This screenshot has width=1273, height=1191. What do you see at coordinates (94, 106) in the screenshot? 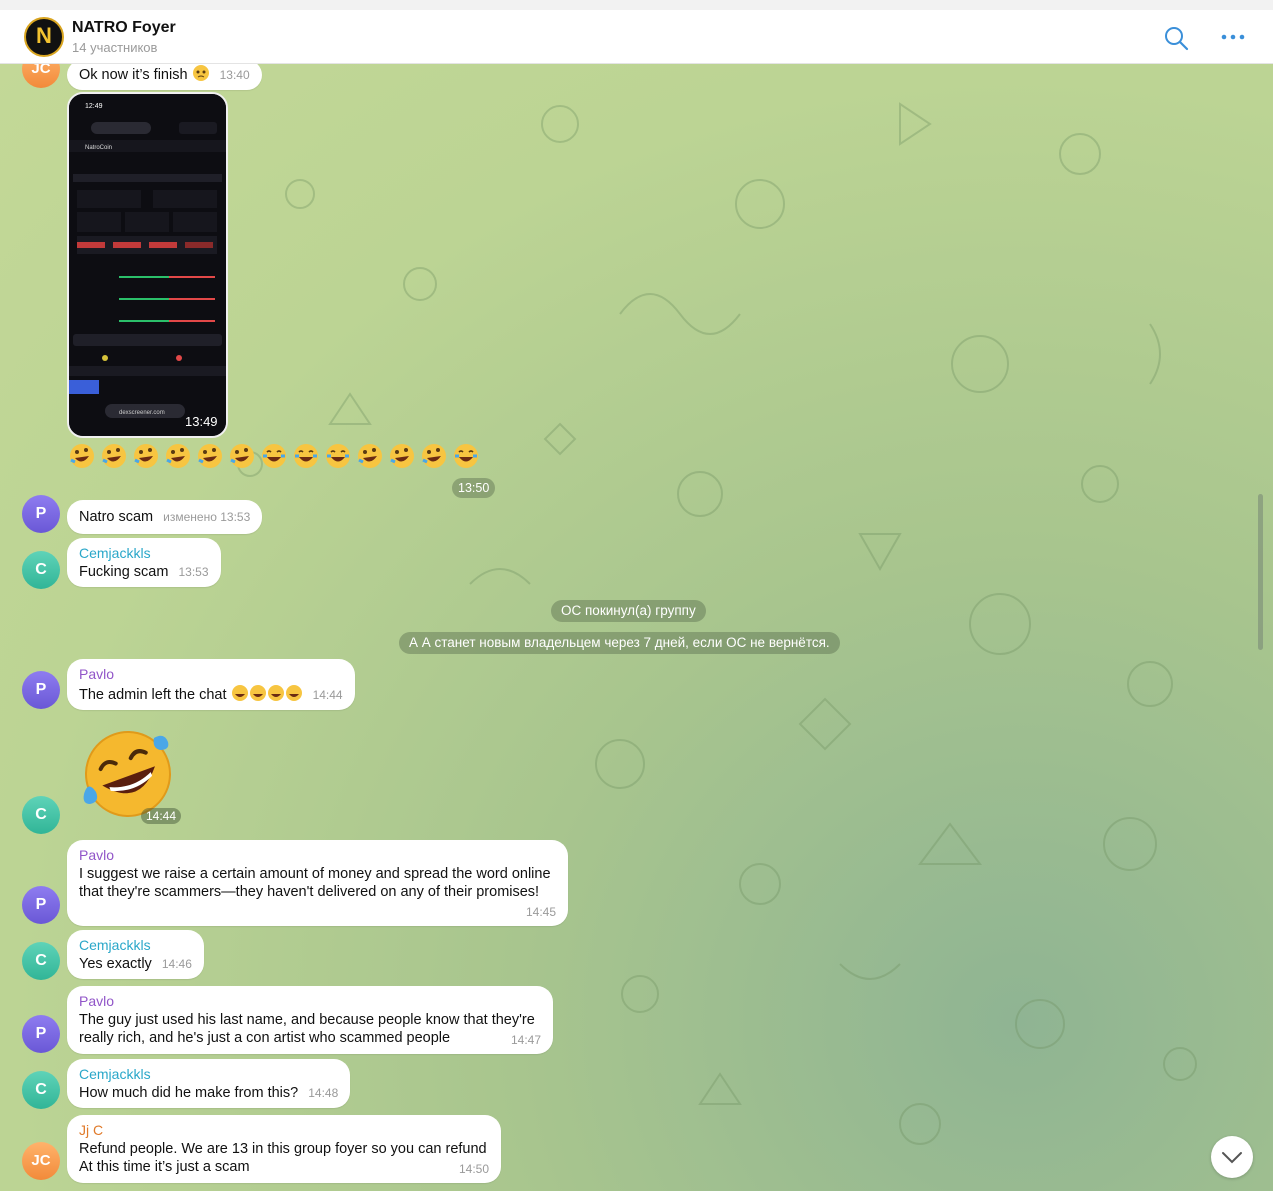
I see `svg-text: 12:49` at bounding box center [94, 106].